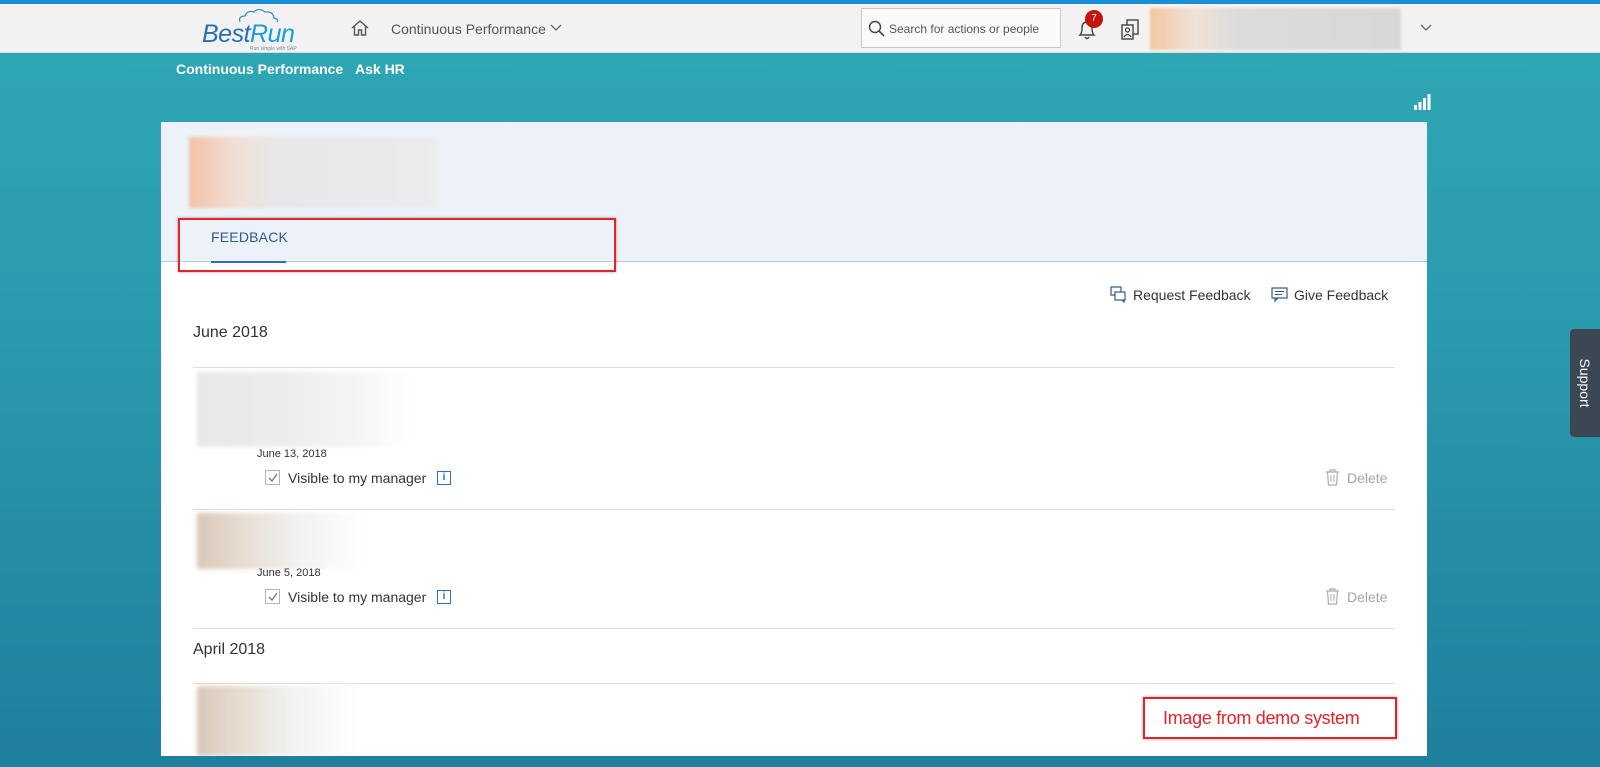 The width and height of the screenshot is (1600, 767). I want to click on demo-system-annotation: Image from demo system, so click(1270, 718).